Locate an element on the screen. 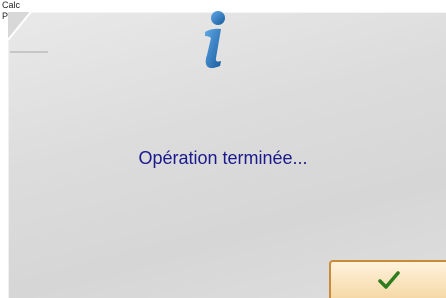 The width and height of the screenshot is (446, 298). check-icon is located at coordinates (388, 280).